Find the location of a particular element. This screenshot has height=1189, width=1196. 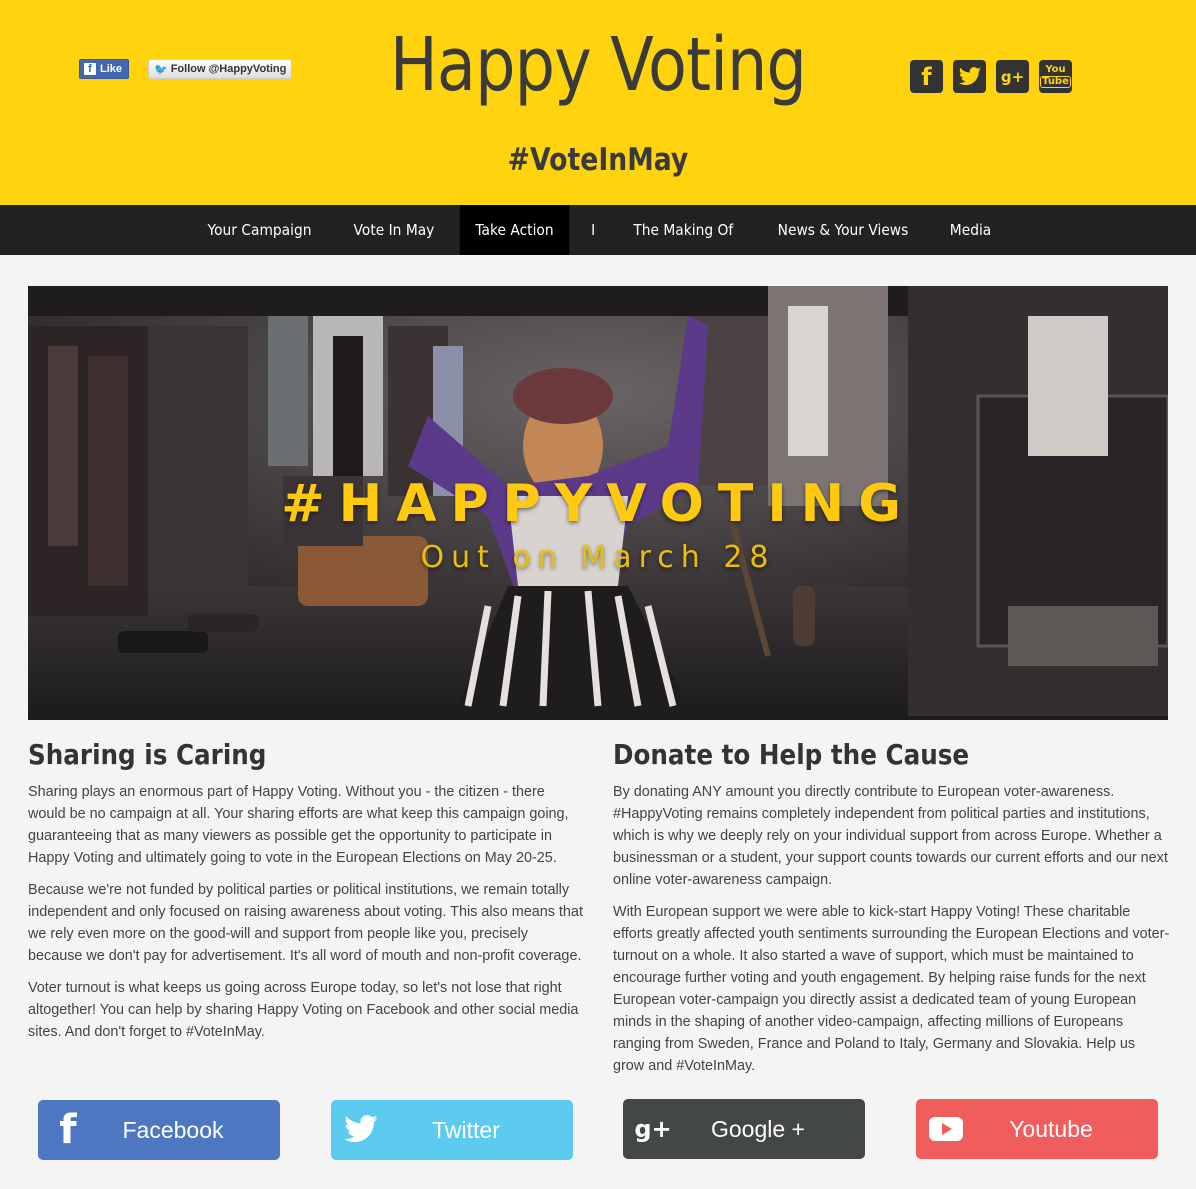

share-facebook-label: Facebook is located at coordinates (173, 1129).